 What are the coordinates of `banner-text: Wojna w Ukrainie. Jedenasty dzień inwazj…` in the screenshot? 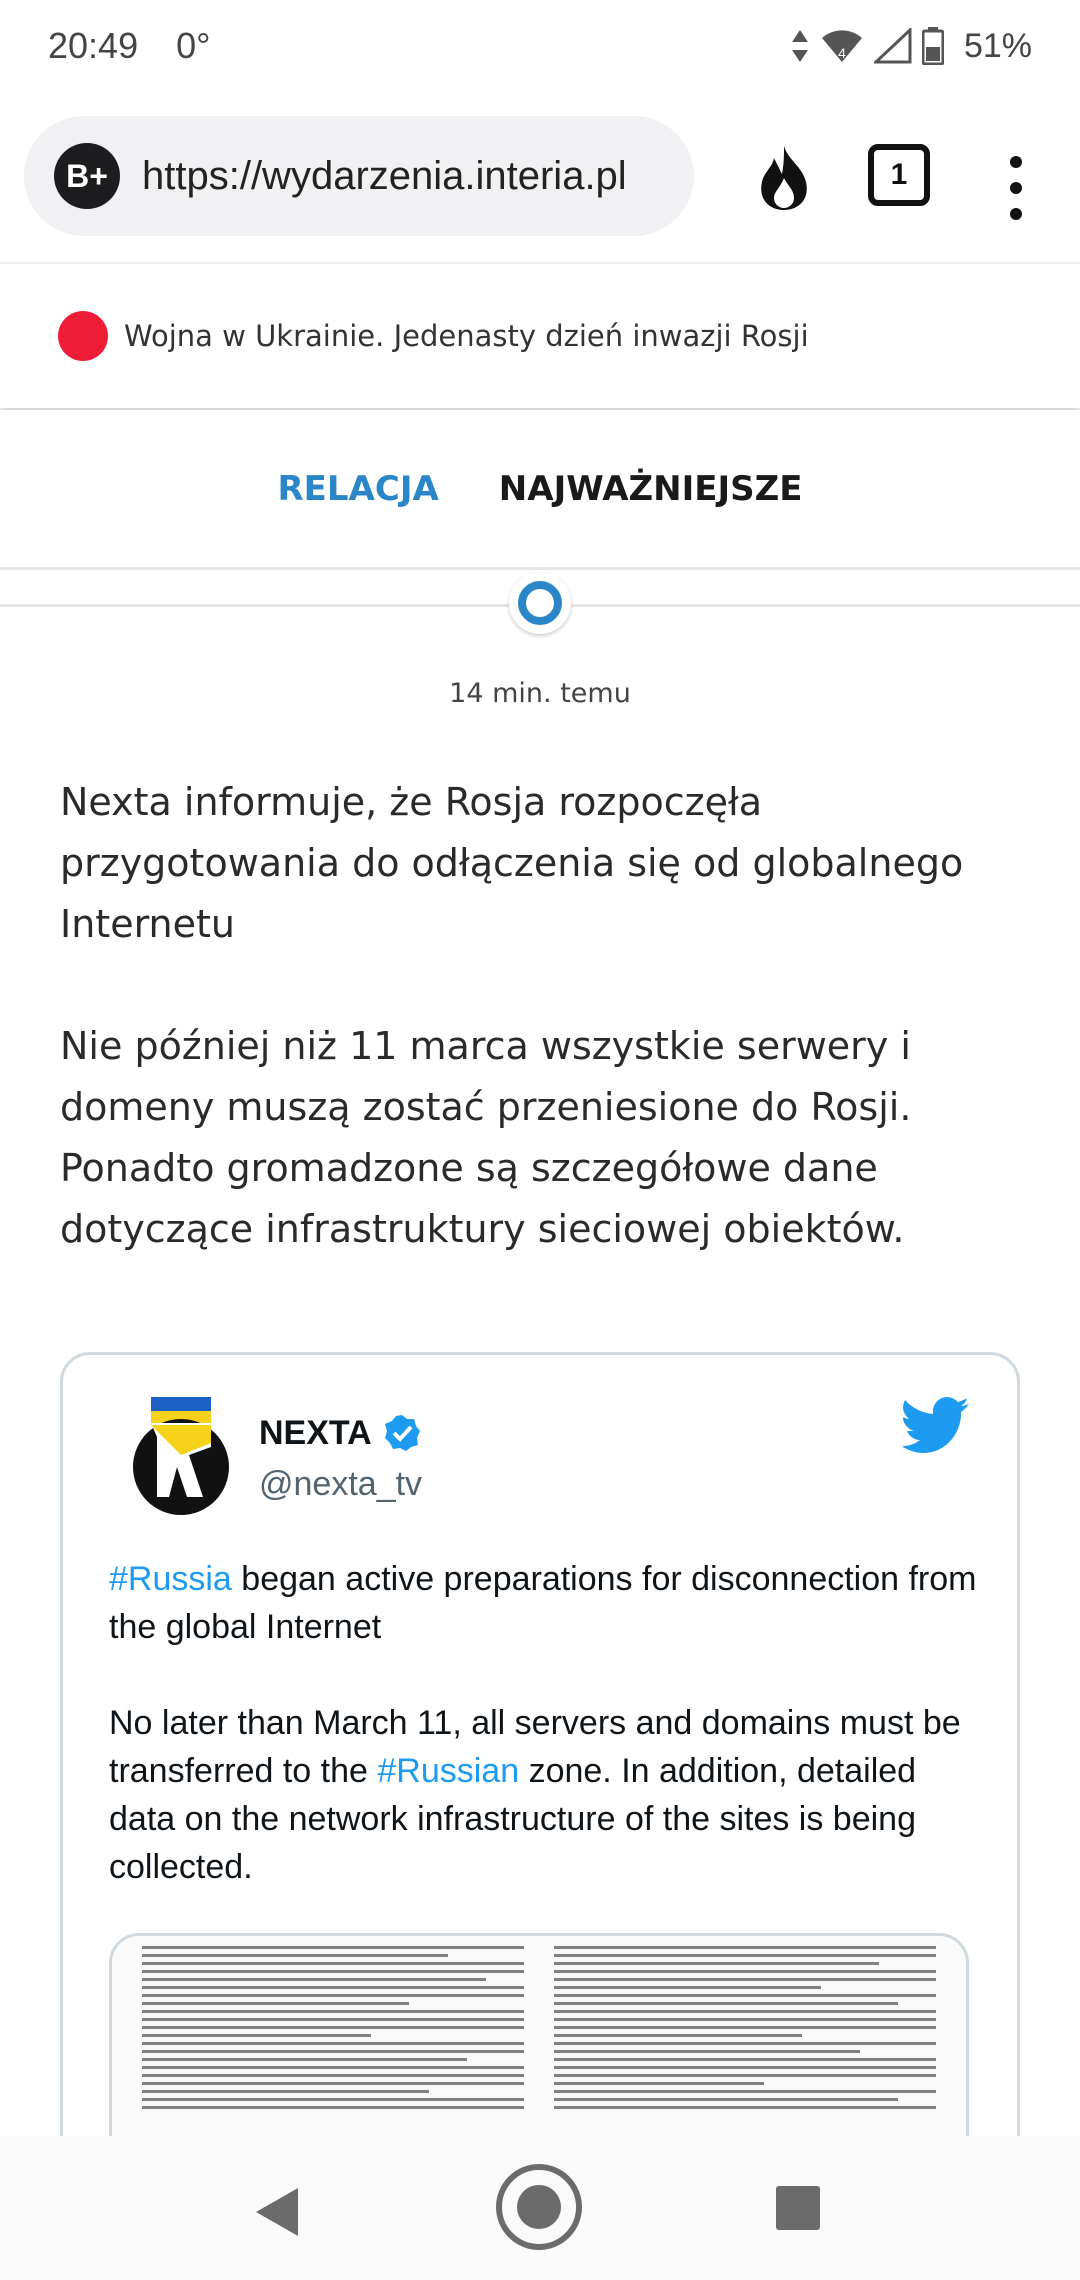 It's located at (466, 336).